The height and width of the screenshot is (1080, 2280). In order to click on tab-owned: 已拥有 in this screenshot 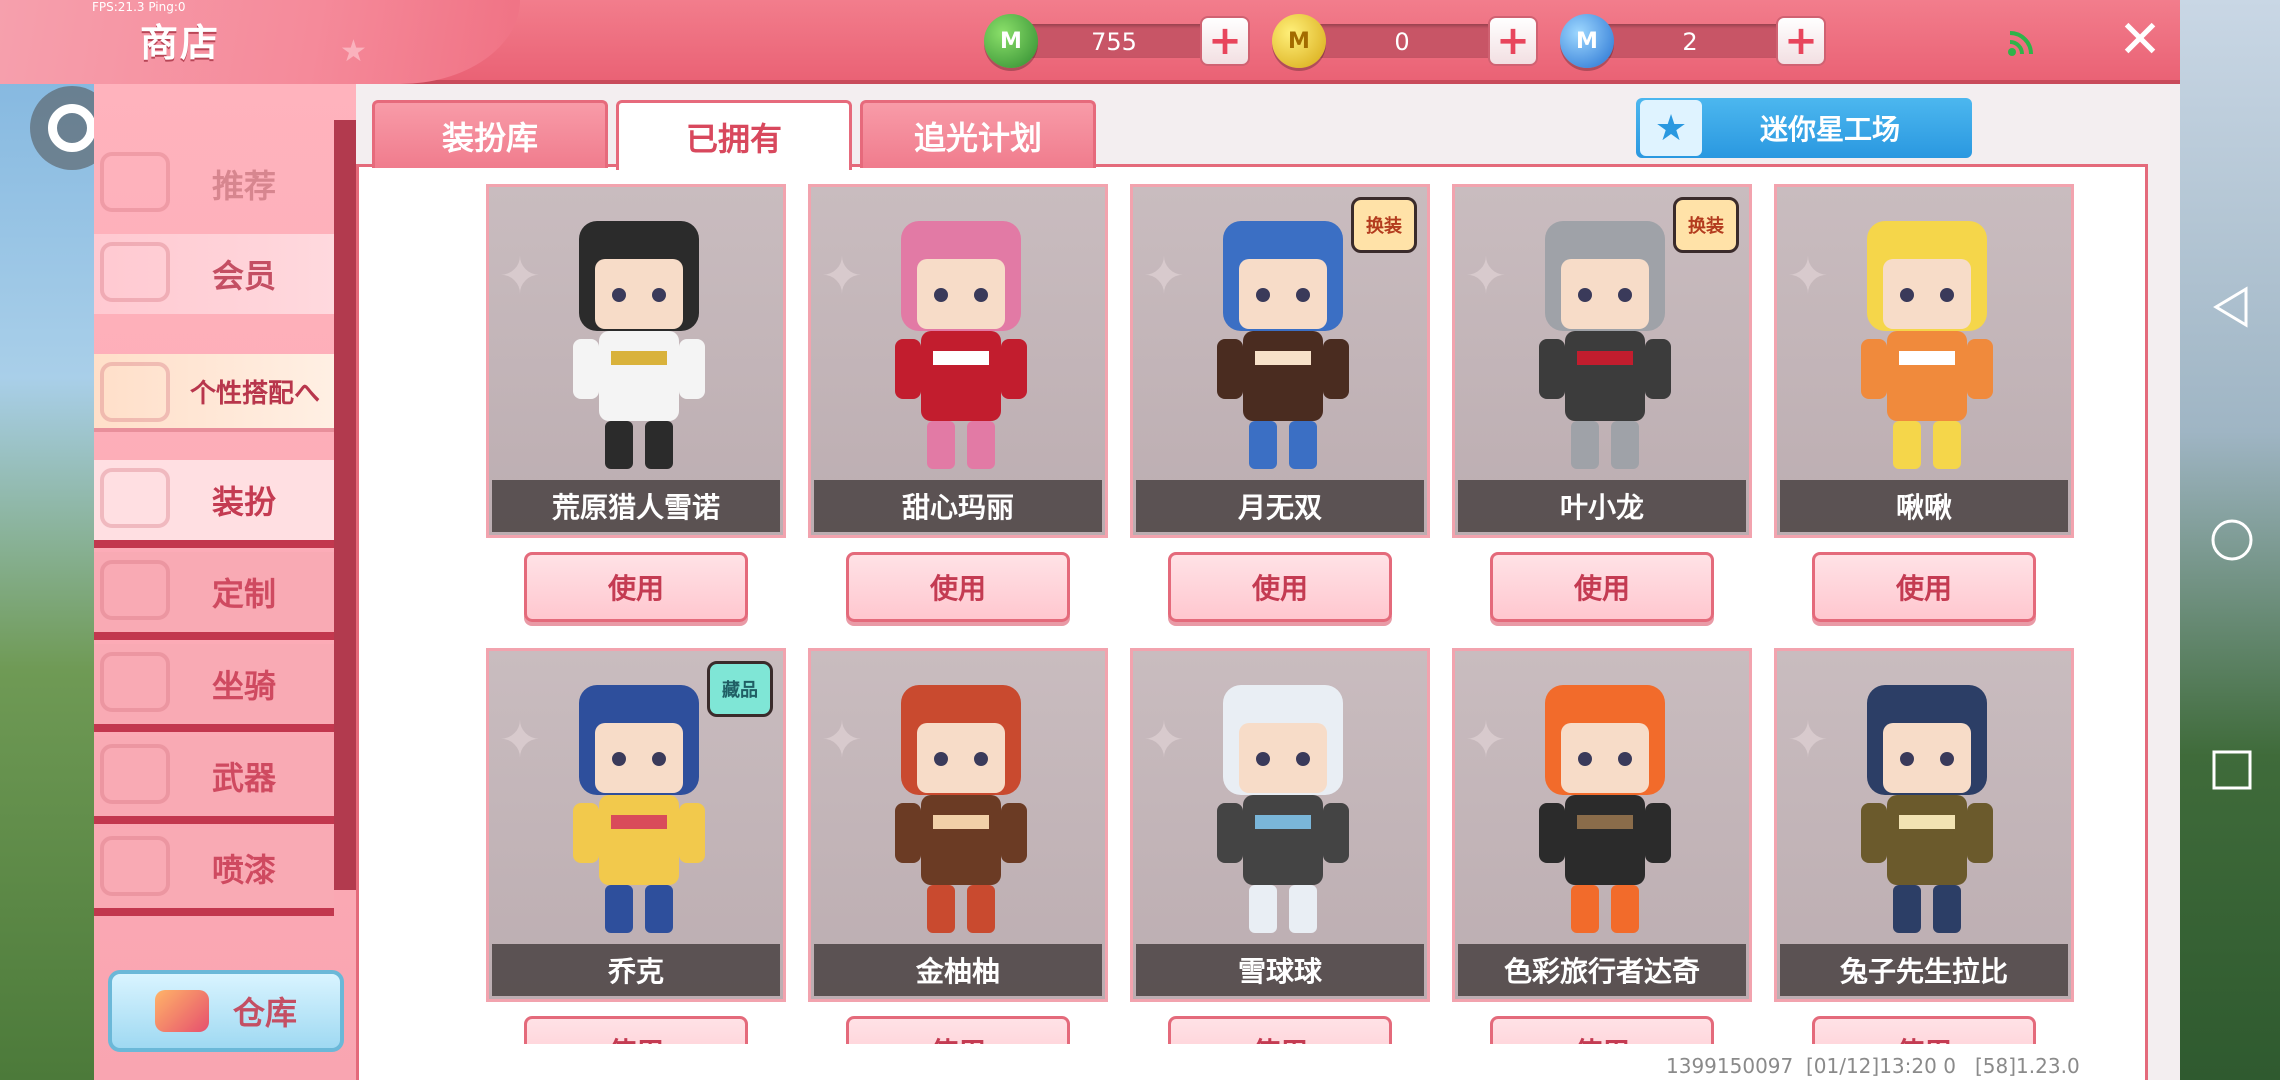, I will do `click(734, 135)`.